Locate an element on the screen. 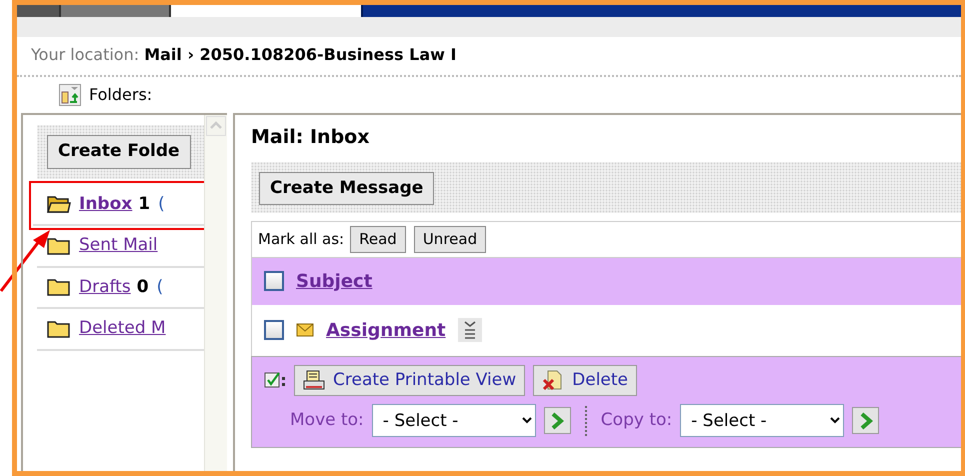 The image size is (965, 476). mark-all-label: Mark all as: is located at coordinates (301, 239).